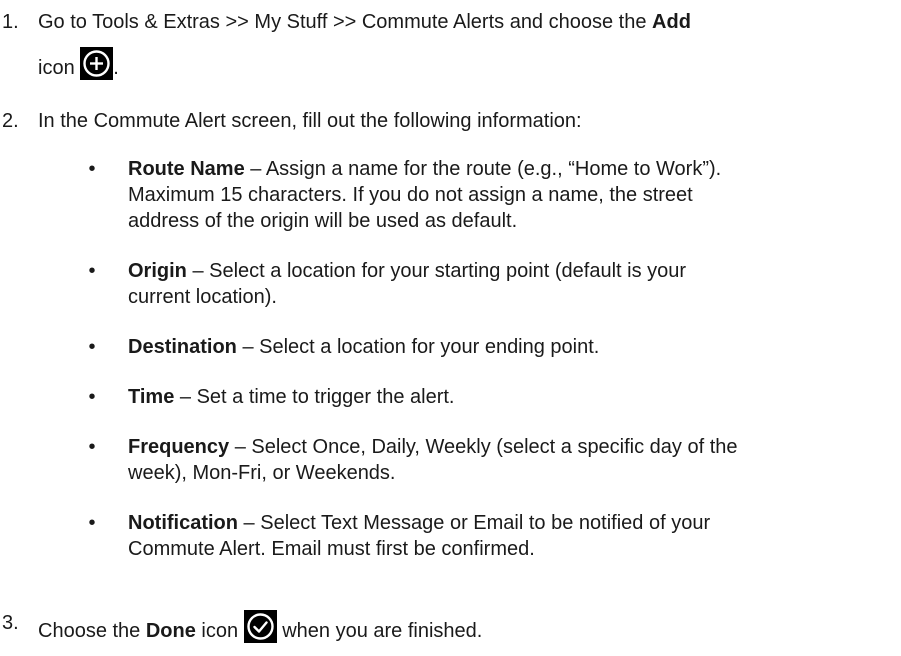  Describe the element at coordinates (260, 626) in the screenshot. I see `checkmark-circle-icon` at that location.